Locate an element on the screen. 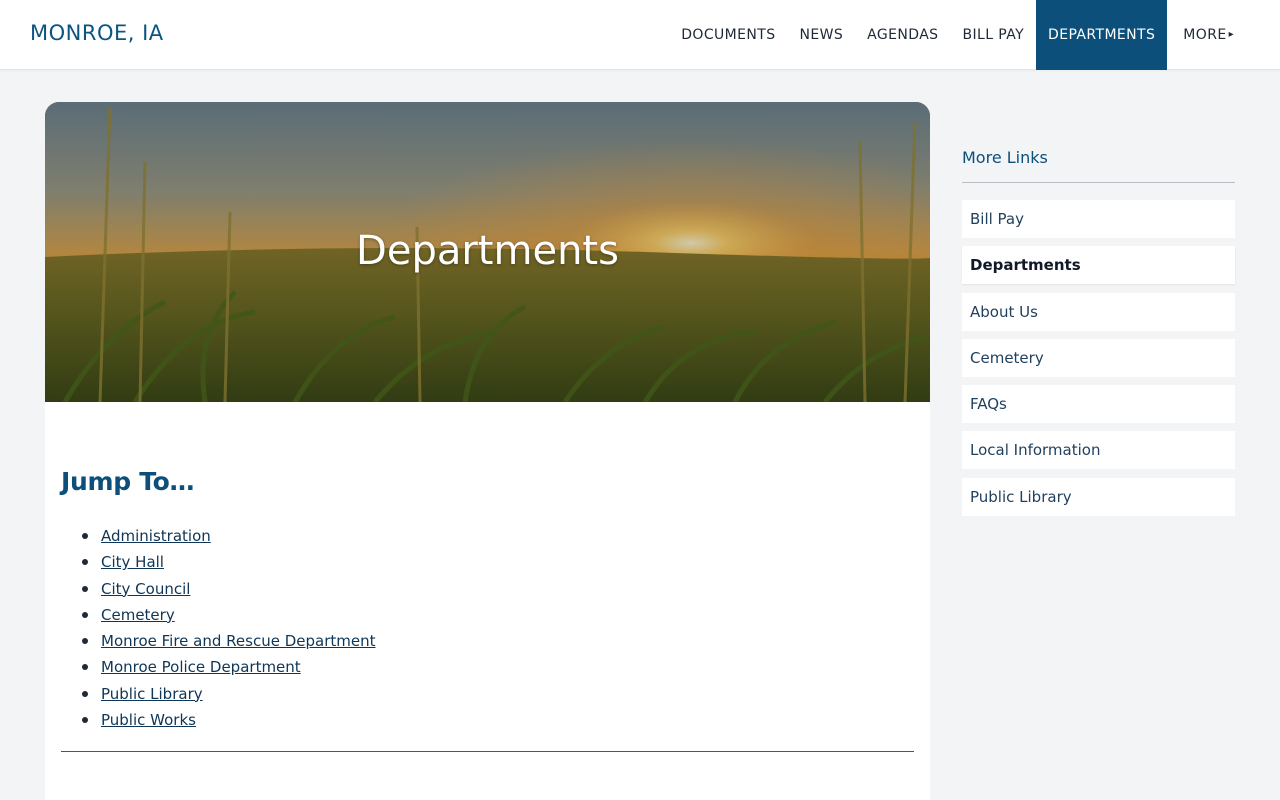 This screenshot has height=800, width=1280. nav-more-label: MORE is located at coordinates (1205, 35).